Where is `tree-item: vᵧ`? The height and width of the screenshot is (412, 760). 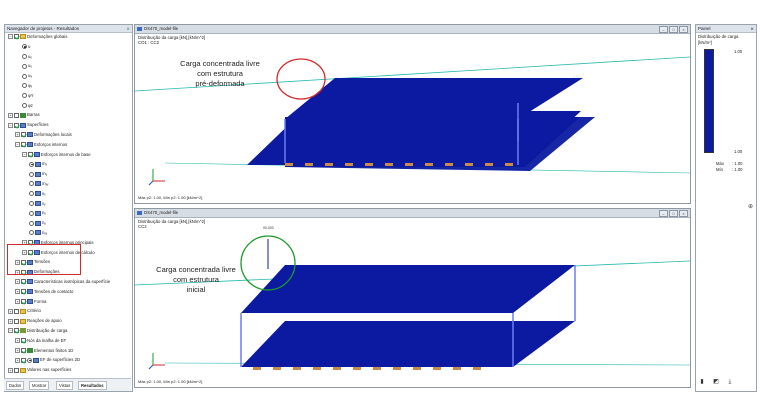 tree-item: vᵧ is located at coordinates (37, 203).